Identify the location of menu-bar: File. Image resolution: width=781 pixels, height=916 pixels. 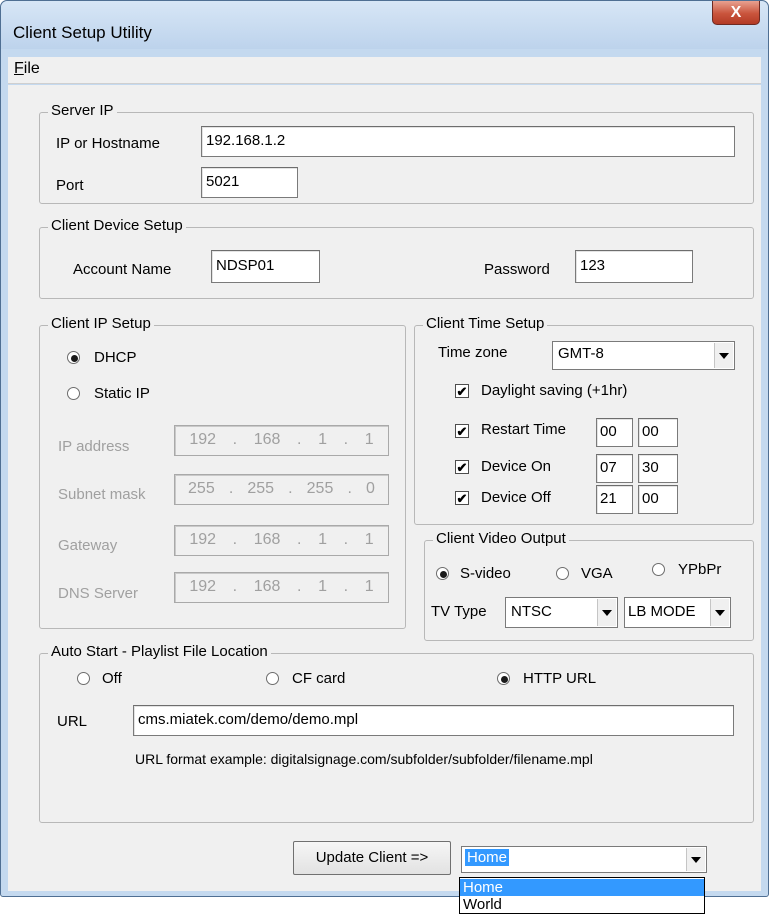
(384, 70).